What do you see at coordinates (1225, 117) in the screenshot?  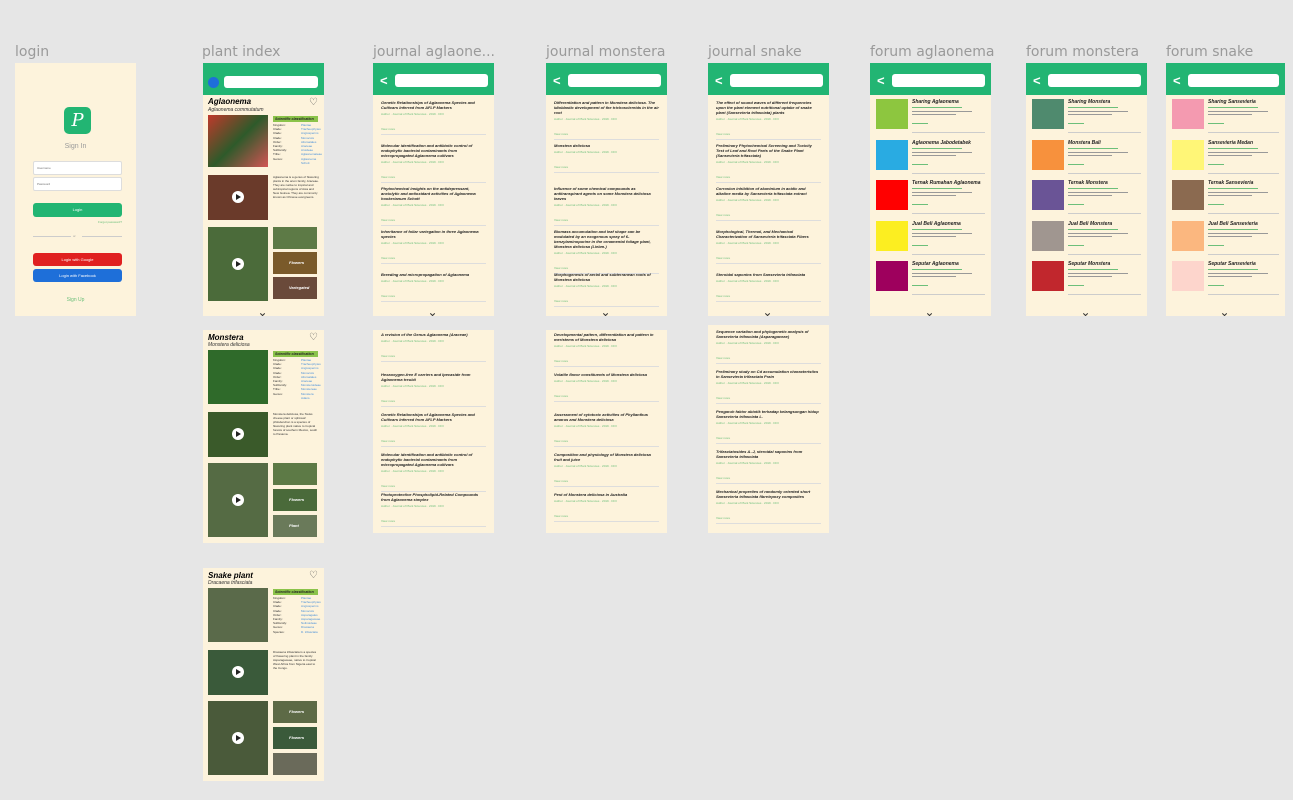 I see `forum-item: Sharing Sansevieria` at bounding box center [1225, 117].